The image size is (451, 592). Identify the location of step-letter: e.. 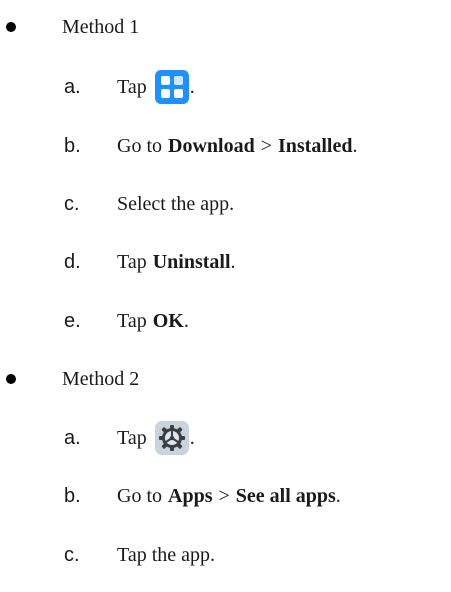
(72, 320).